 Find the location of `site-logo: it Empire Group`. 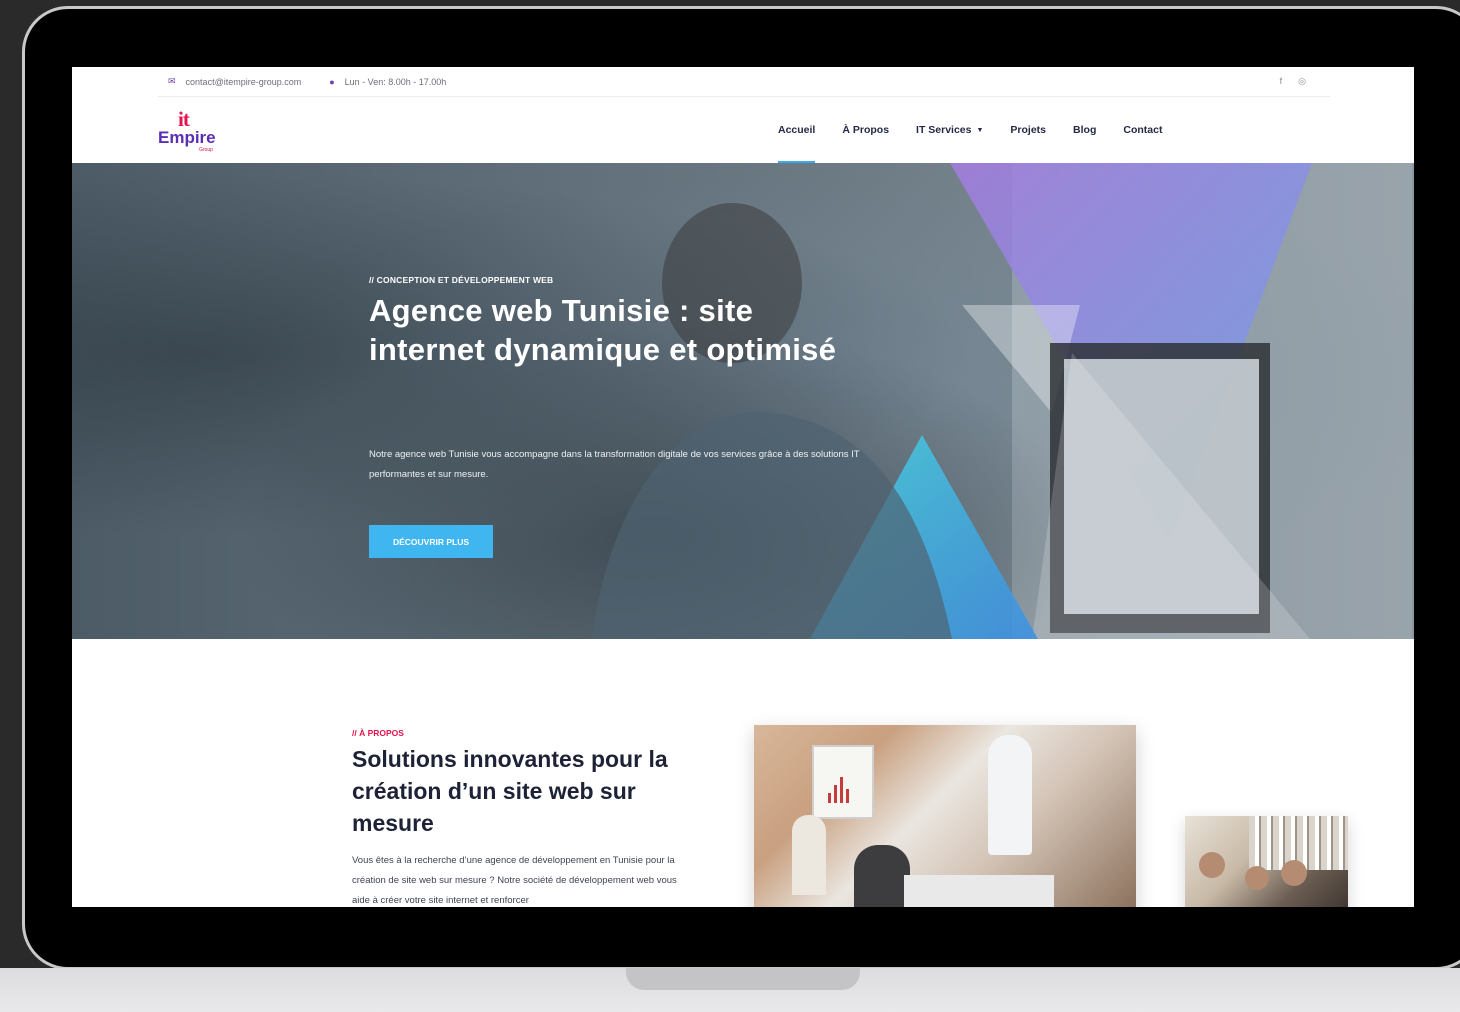

site-logo: it Empire Group is located at coordinates (190, 131).